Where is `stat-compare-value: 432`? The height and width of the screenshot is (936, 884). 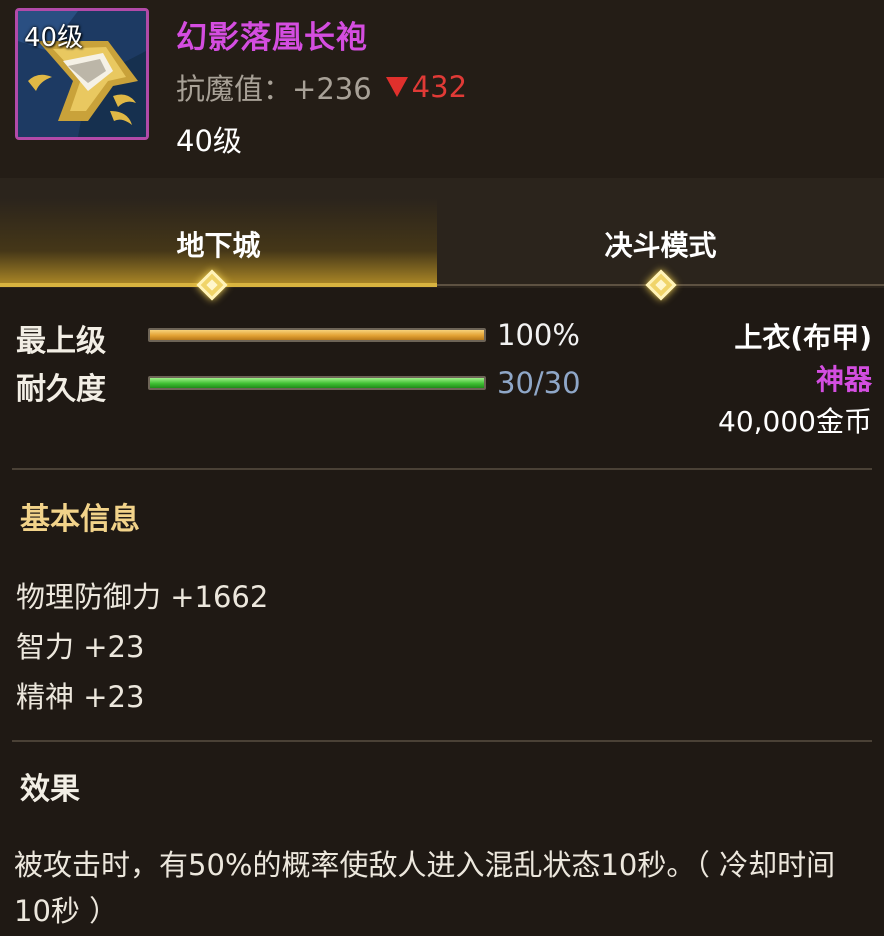 stat-compare-value: 432 is located at coordinates (439, 87).